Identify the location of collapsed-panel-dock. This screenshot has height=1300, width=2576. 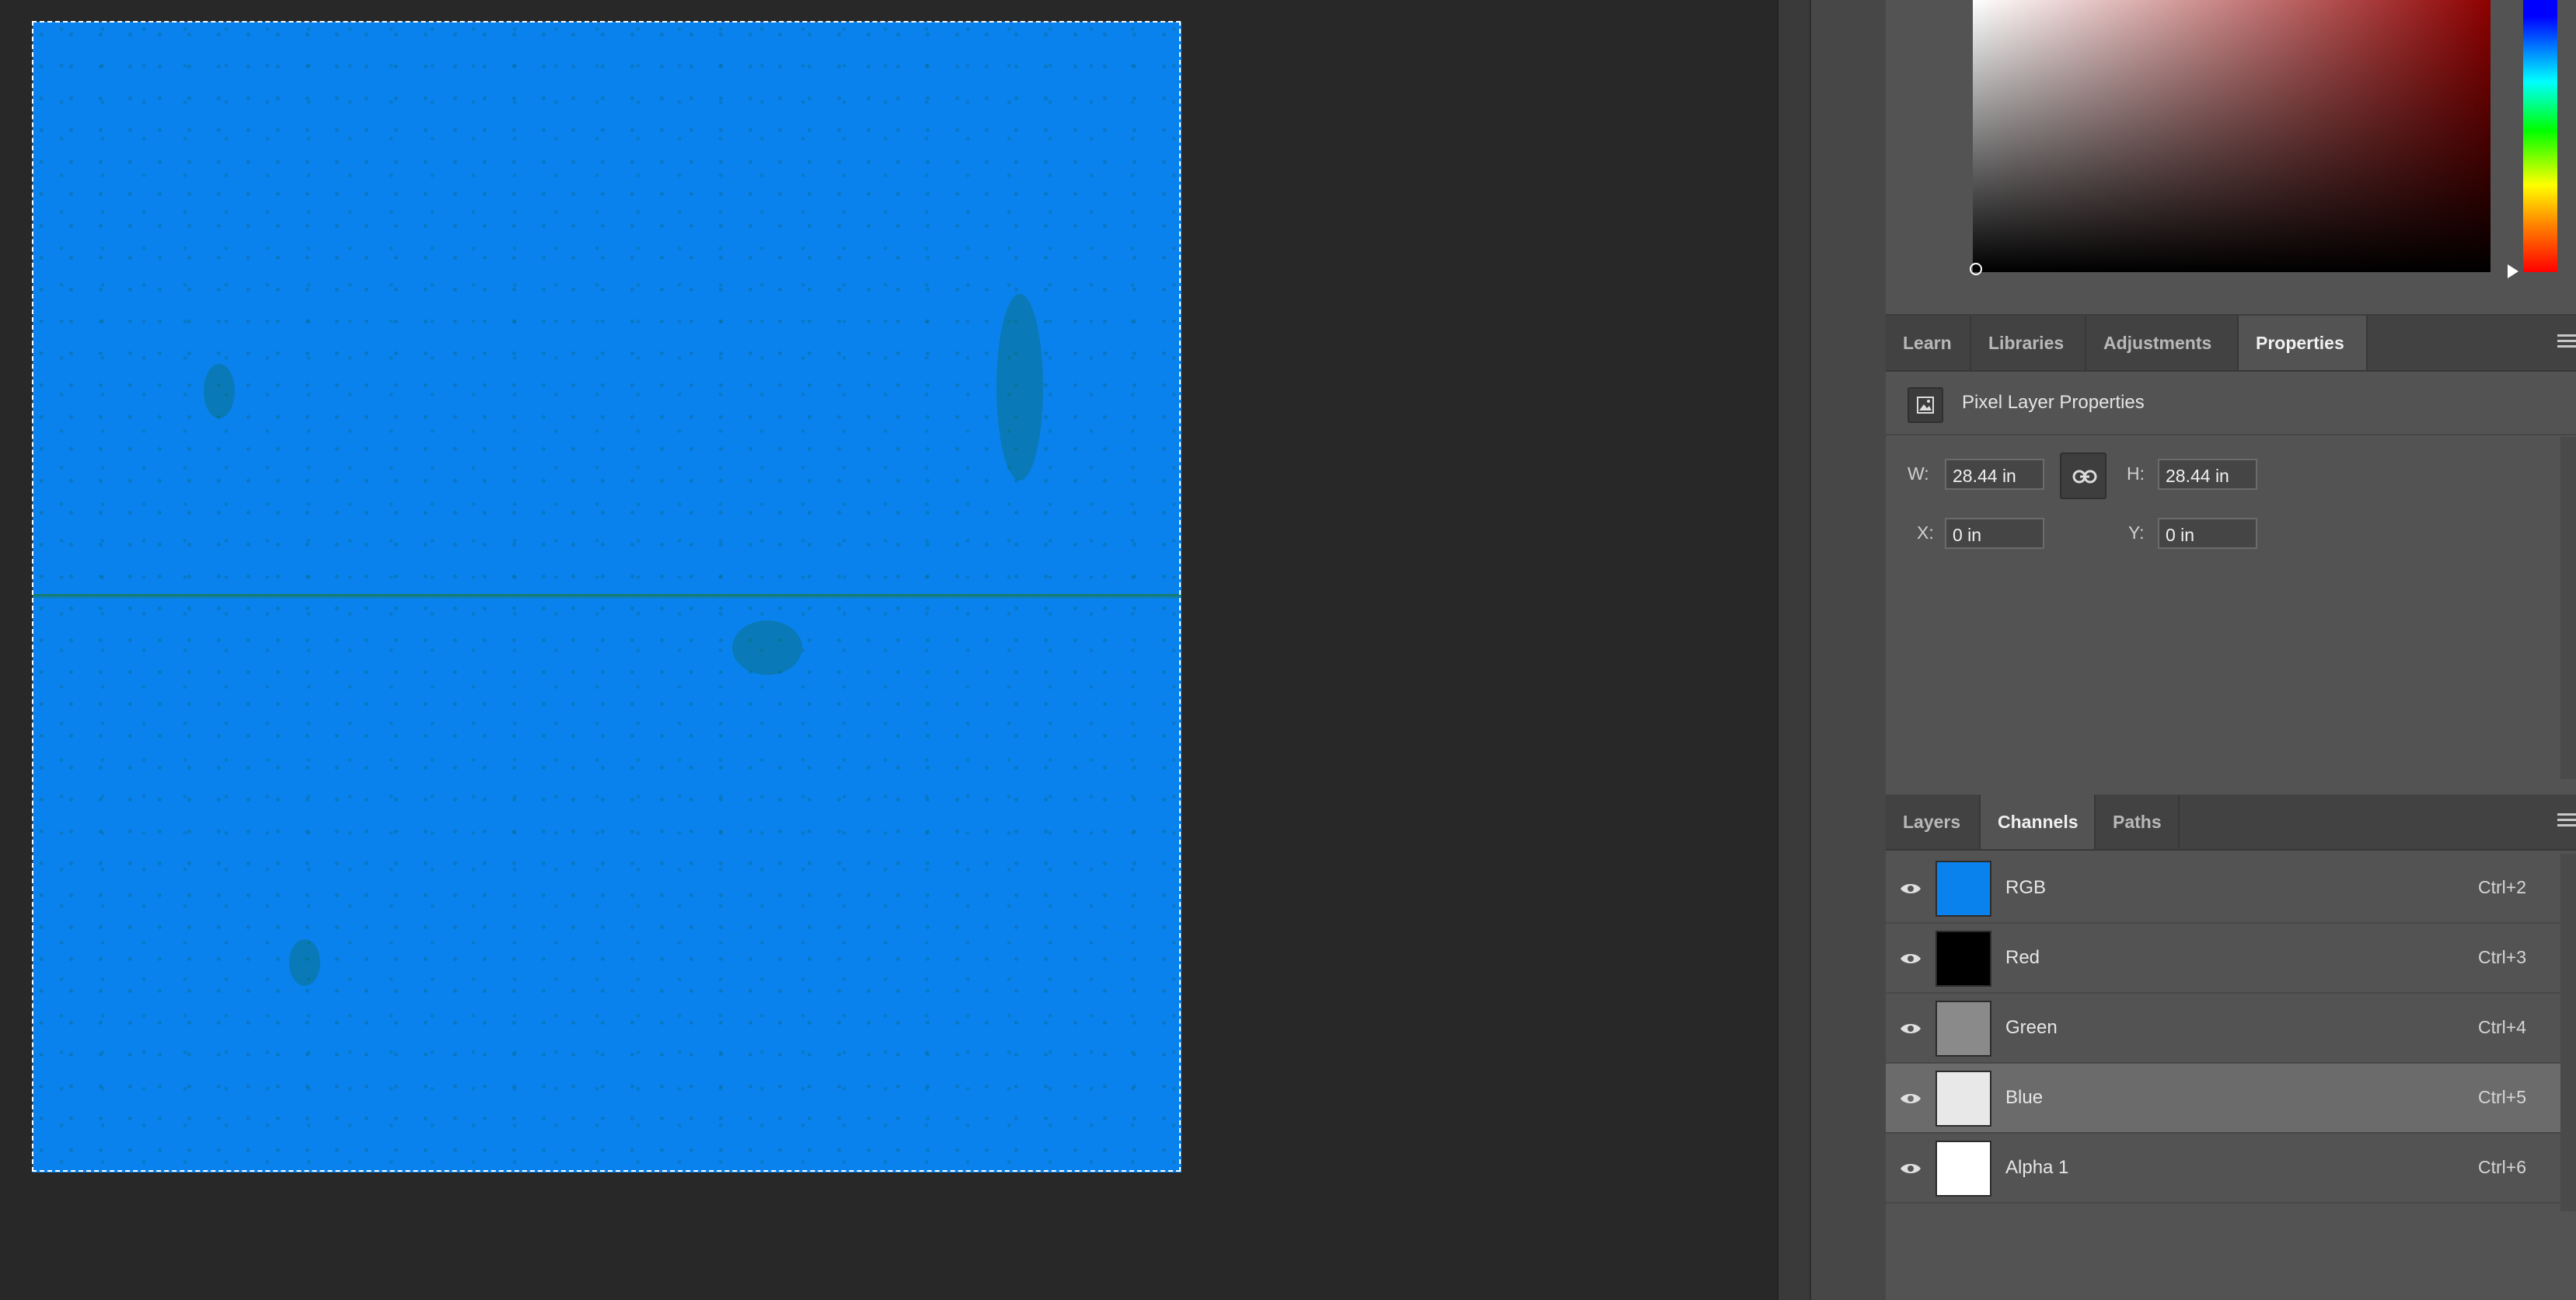
(1849, 650).